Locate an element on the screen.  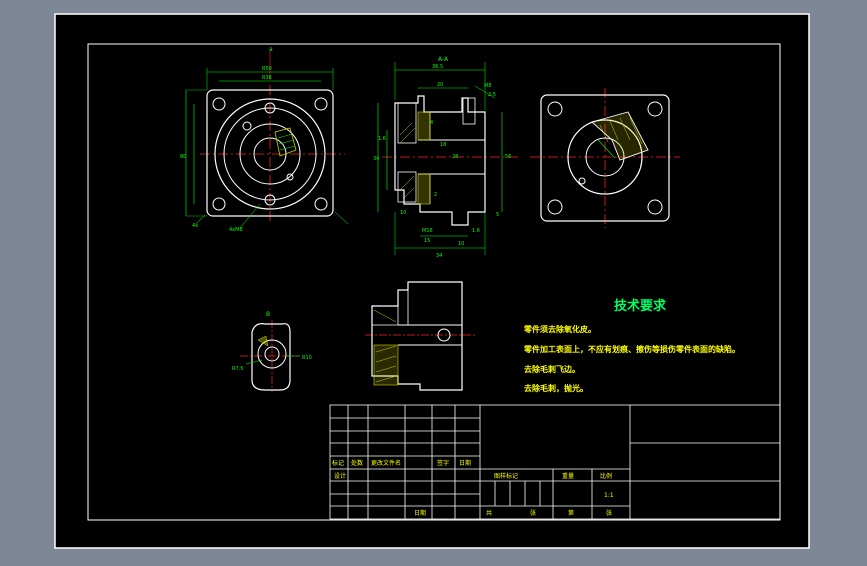
sheet-label-2: 张 is located at coordinates (609, 513).